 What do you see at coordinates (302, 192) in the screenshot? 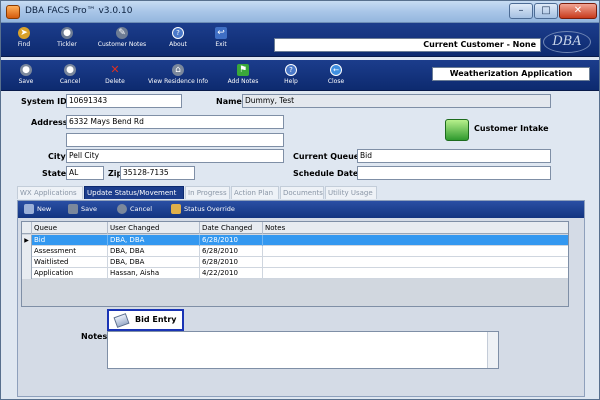
I see `tab-documents: Documents` at bounding box center [302, 192].